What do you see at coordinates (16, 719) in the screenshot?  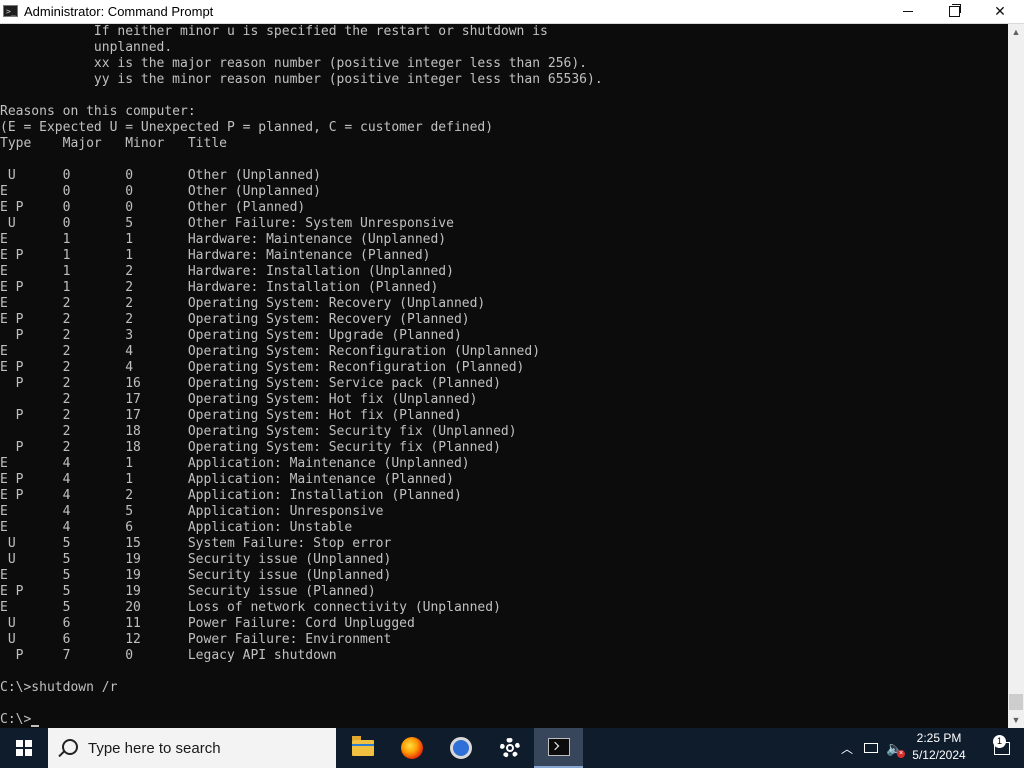 I see `console-line: C:\>` at bounding box center [16, 719].